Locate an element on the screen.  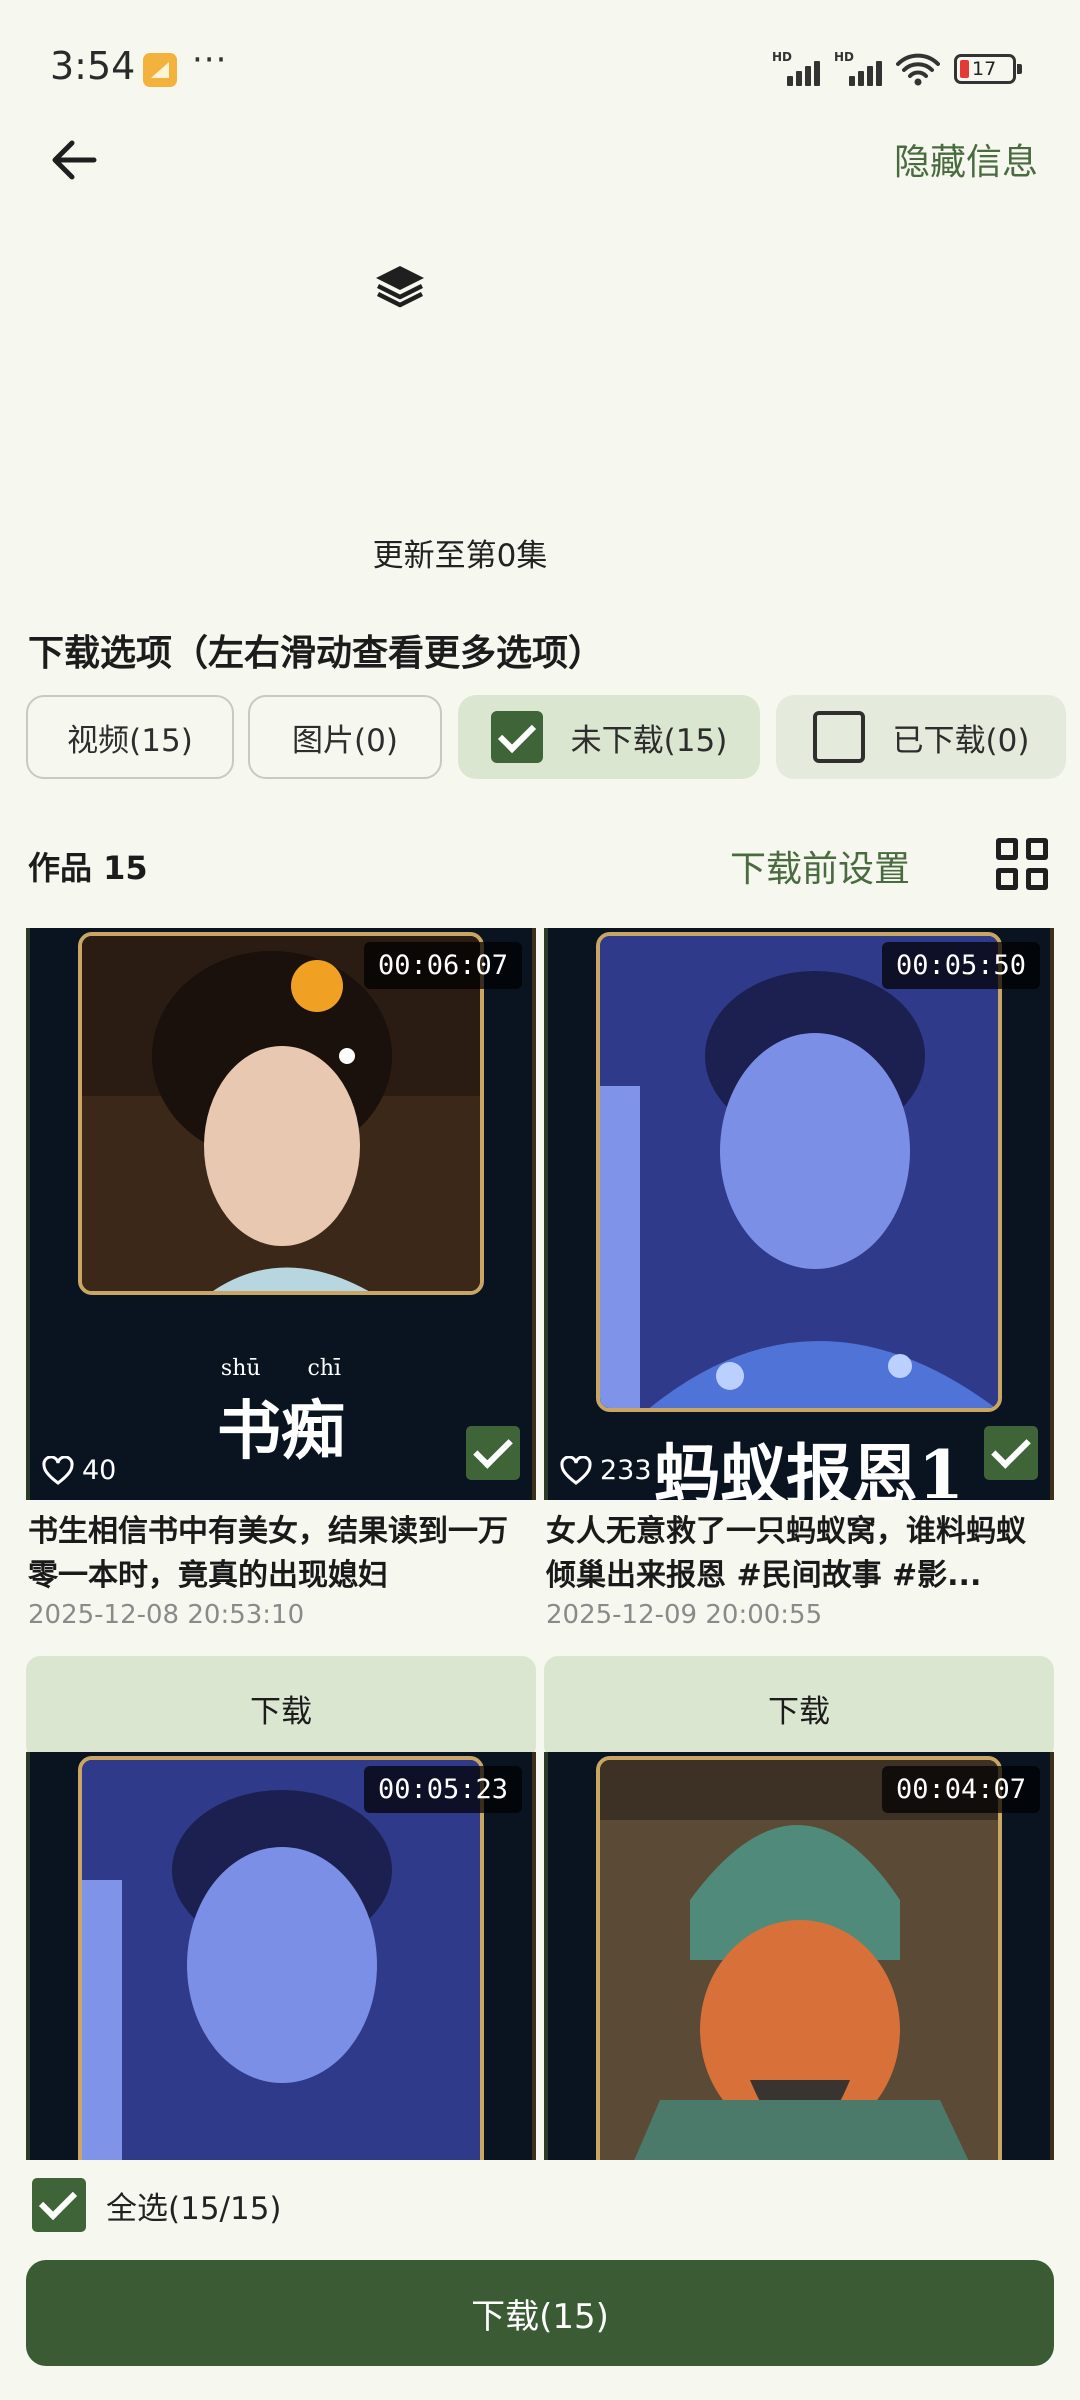
back-button is located at coordinates (74, 160).